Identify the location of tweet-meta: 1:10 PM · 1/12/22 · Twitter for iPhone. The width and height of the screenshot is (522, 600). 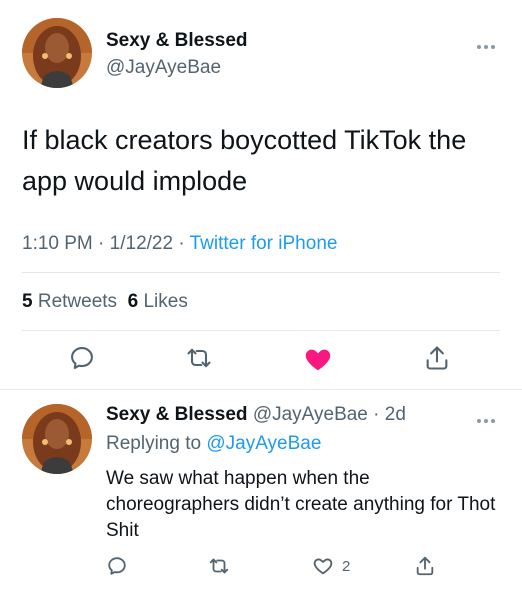
(179, 244).